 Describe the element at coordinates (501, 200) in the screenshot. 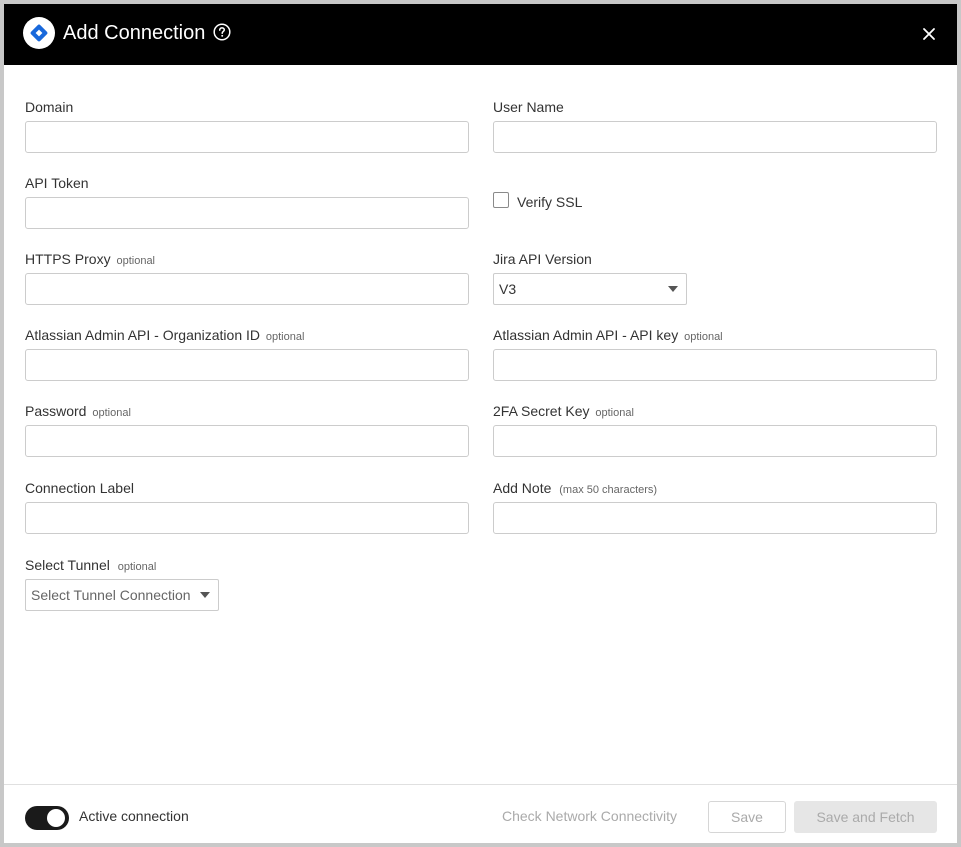

I see `verify-ssl-checkbox` at that location.